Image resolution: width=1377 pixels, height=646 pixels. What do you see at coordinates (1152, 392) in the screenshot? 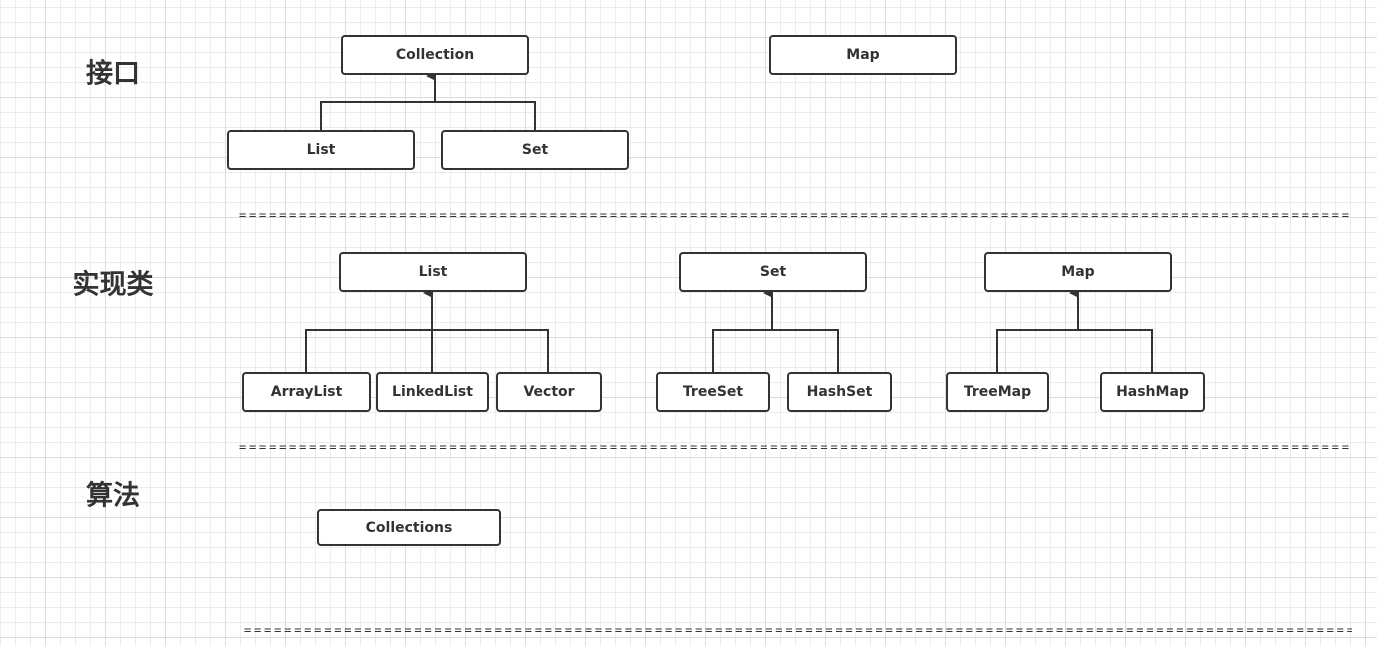
I see `node-hashmap: HashMap` at bounding box center [1152, 392].